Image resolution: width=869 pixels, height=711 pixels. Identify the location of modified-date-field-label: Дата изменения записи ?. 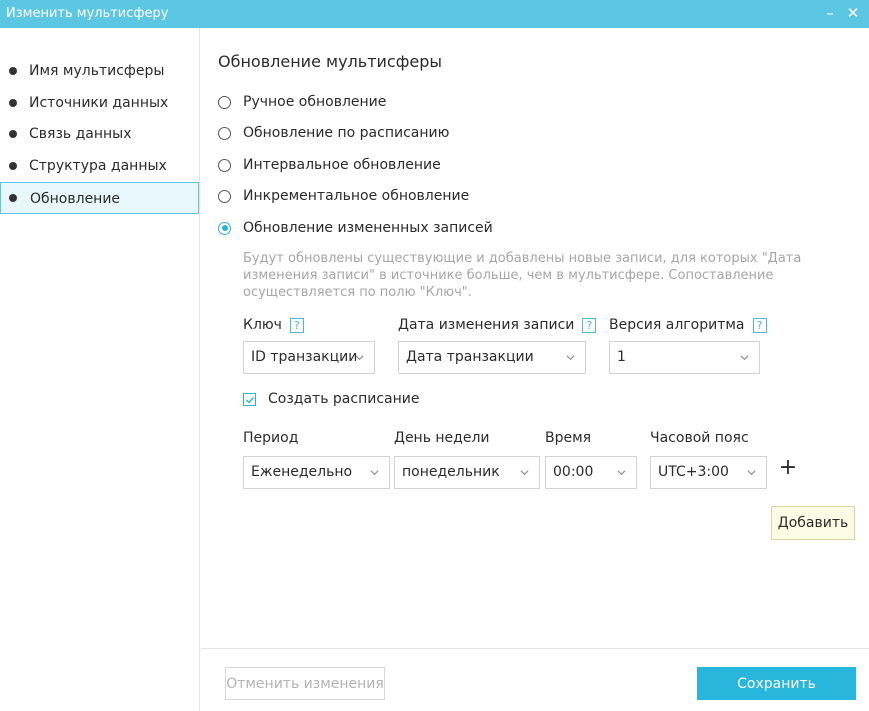
(497, 325).